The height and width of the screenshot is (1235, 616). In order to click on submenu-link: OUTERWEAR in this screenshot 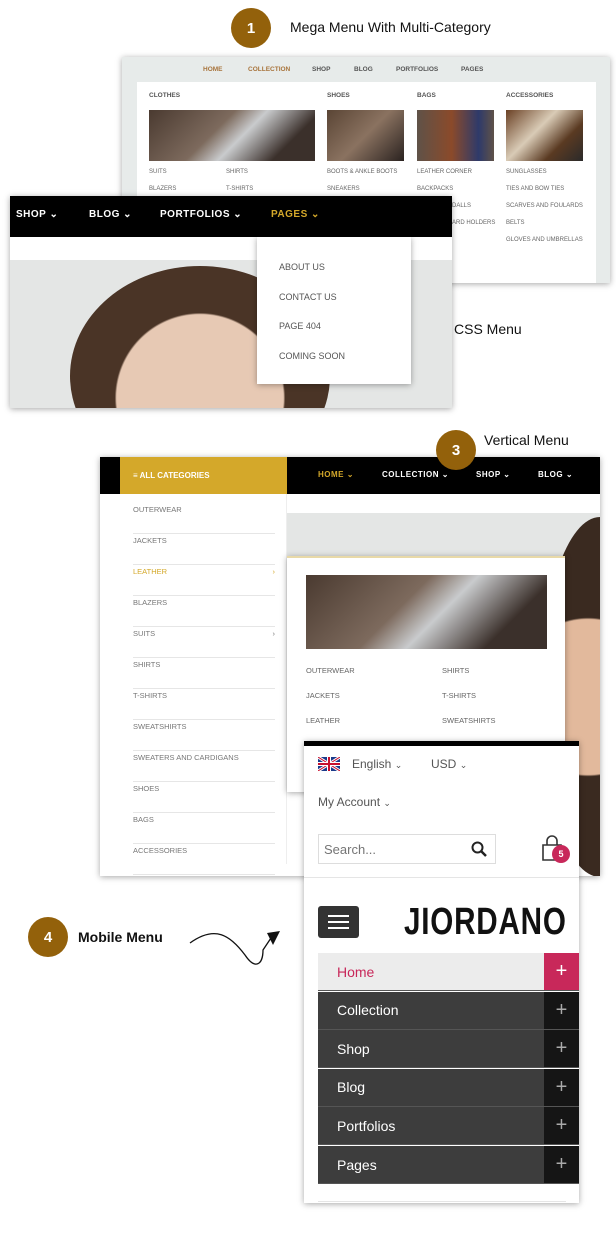, I will do `click(330, 670)`.